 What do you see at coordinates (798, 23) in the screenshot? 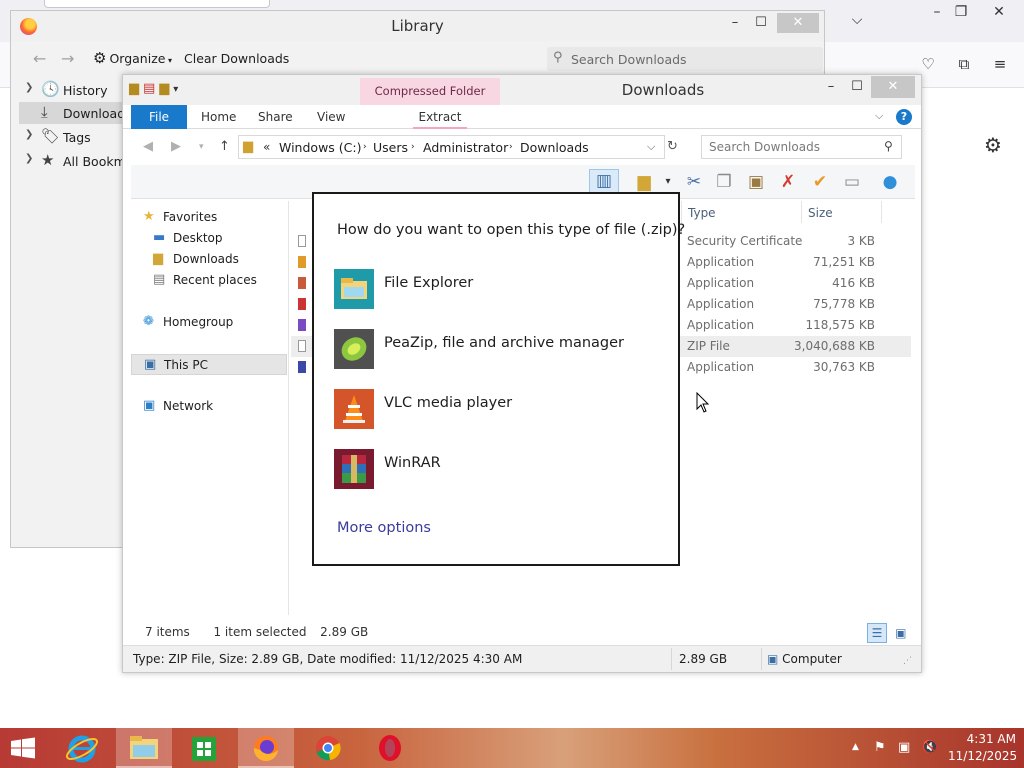
I see `library-close-button: ✕` at bounding box center [798, 23].